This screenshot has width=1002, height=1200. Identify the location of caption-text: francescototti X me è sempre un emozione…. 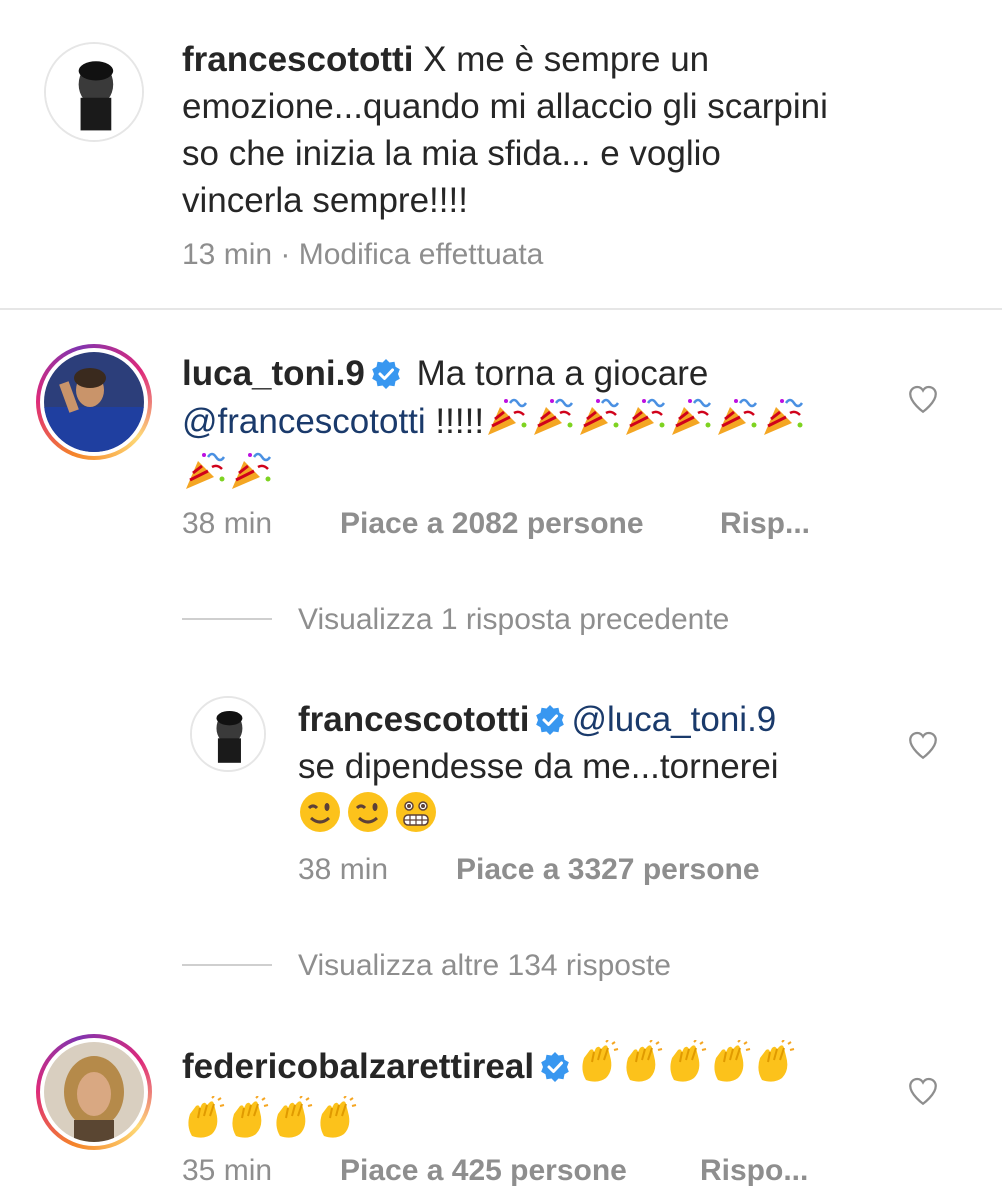
(582, 130).